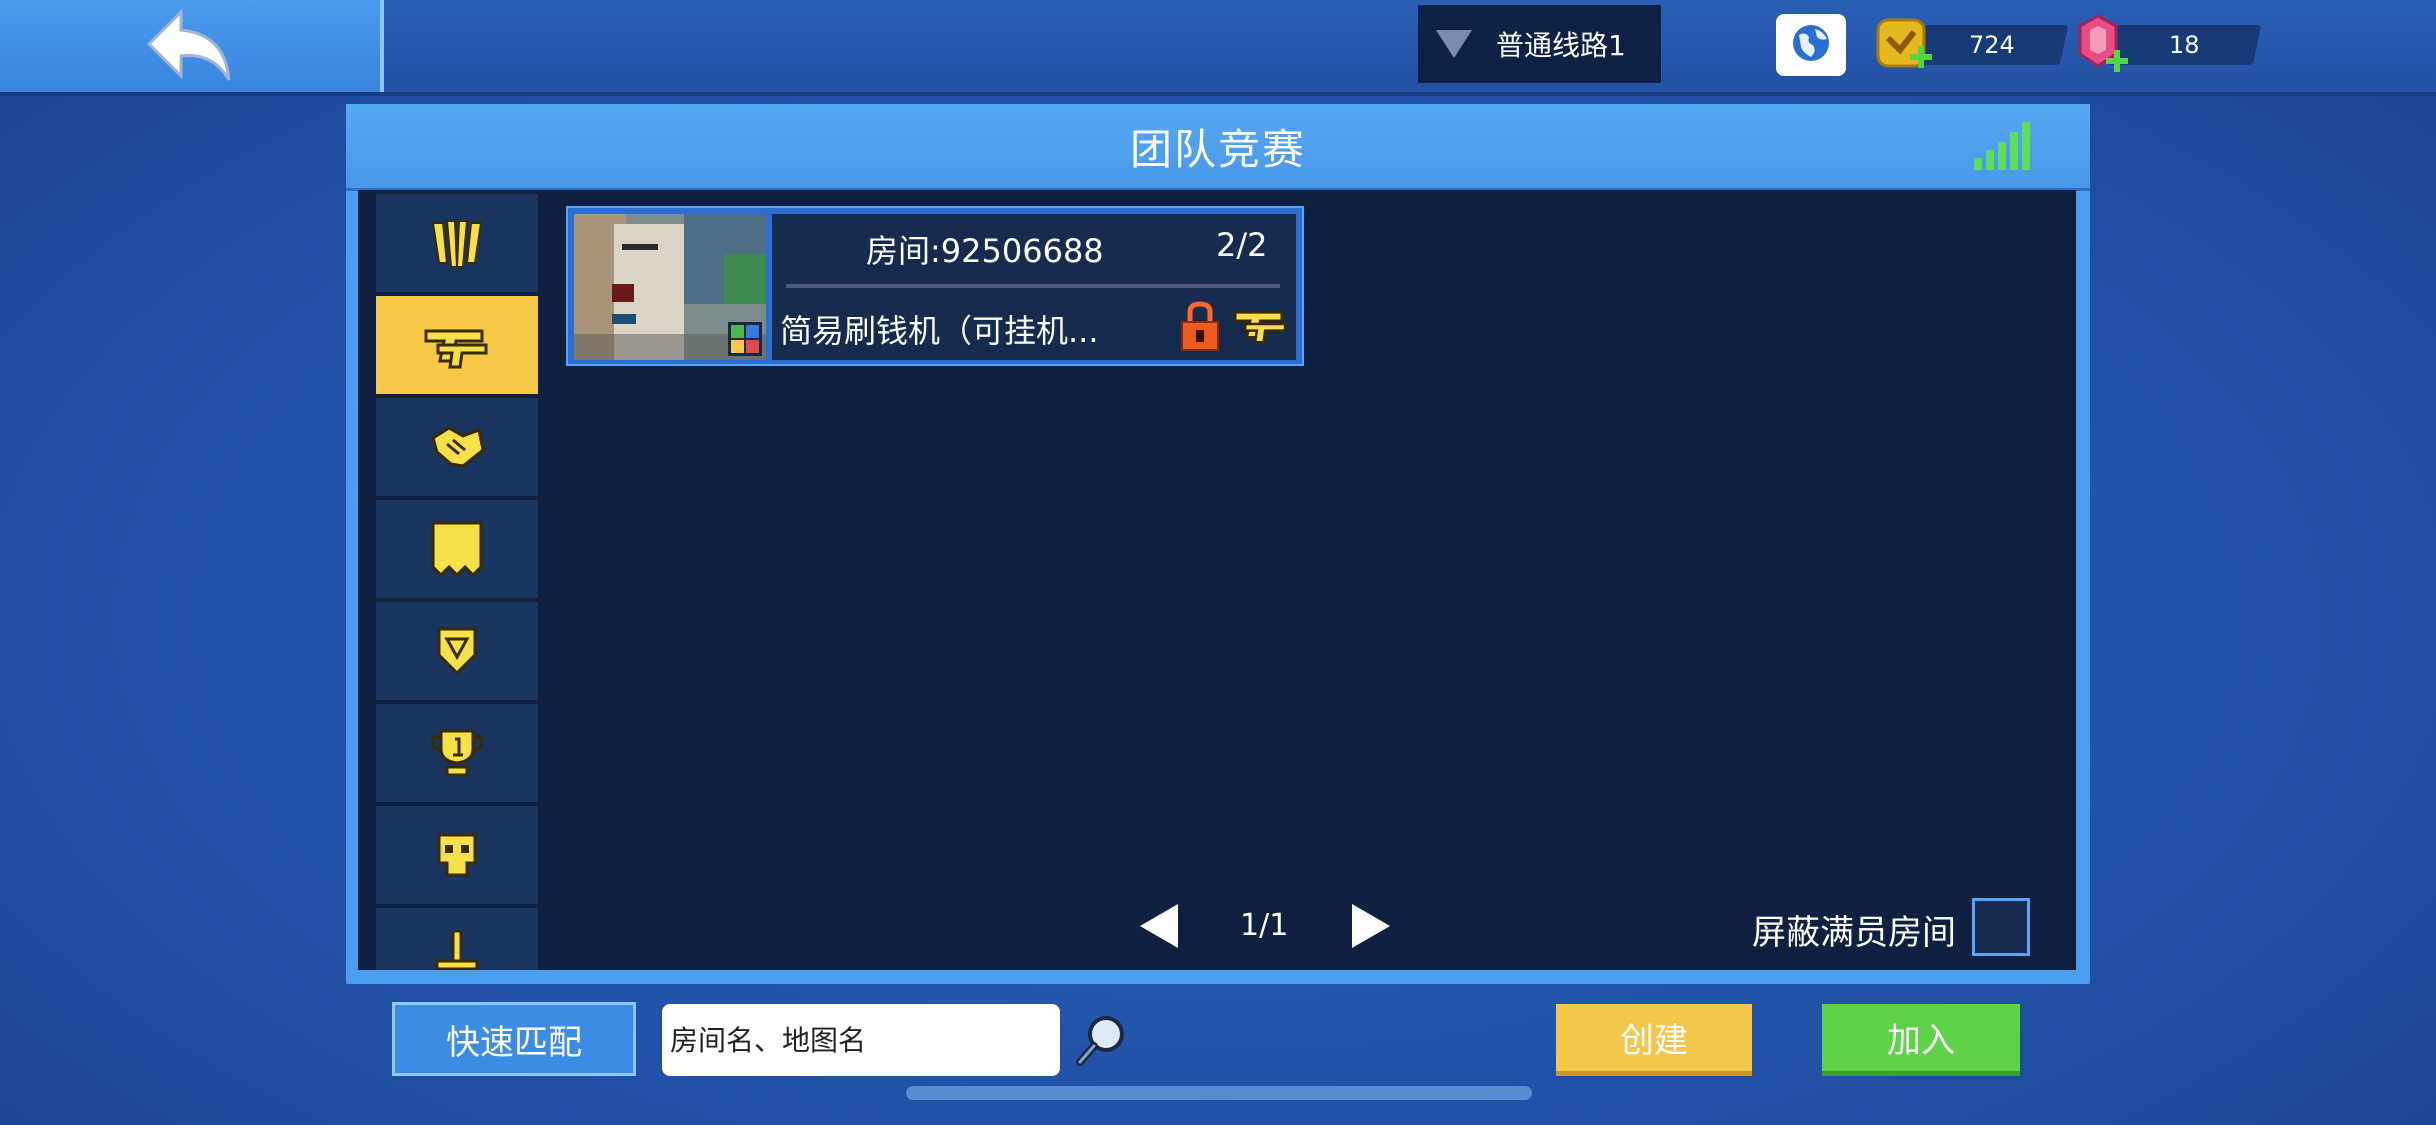 This screenshot has height=1125, width=2436. Describe the element at coordinates (457, 950) in the screenshot. I see `sword-icon` at that location.